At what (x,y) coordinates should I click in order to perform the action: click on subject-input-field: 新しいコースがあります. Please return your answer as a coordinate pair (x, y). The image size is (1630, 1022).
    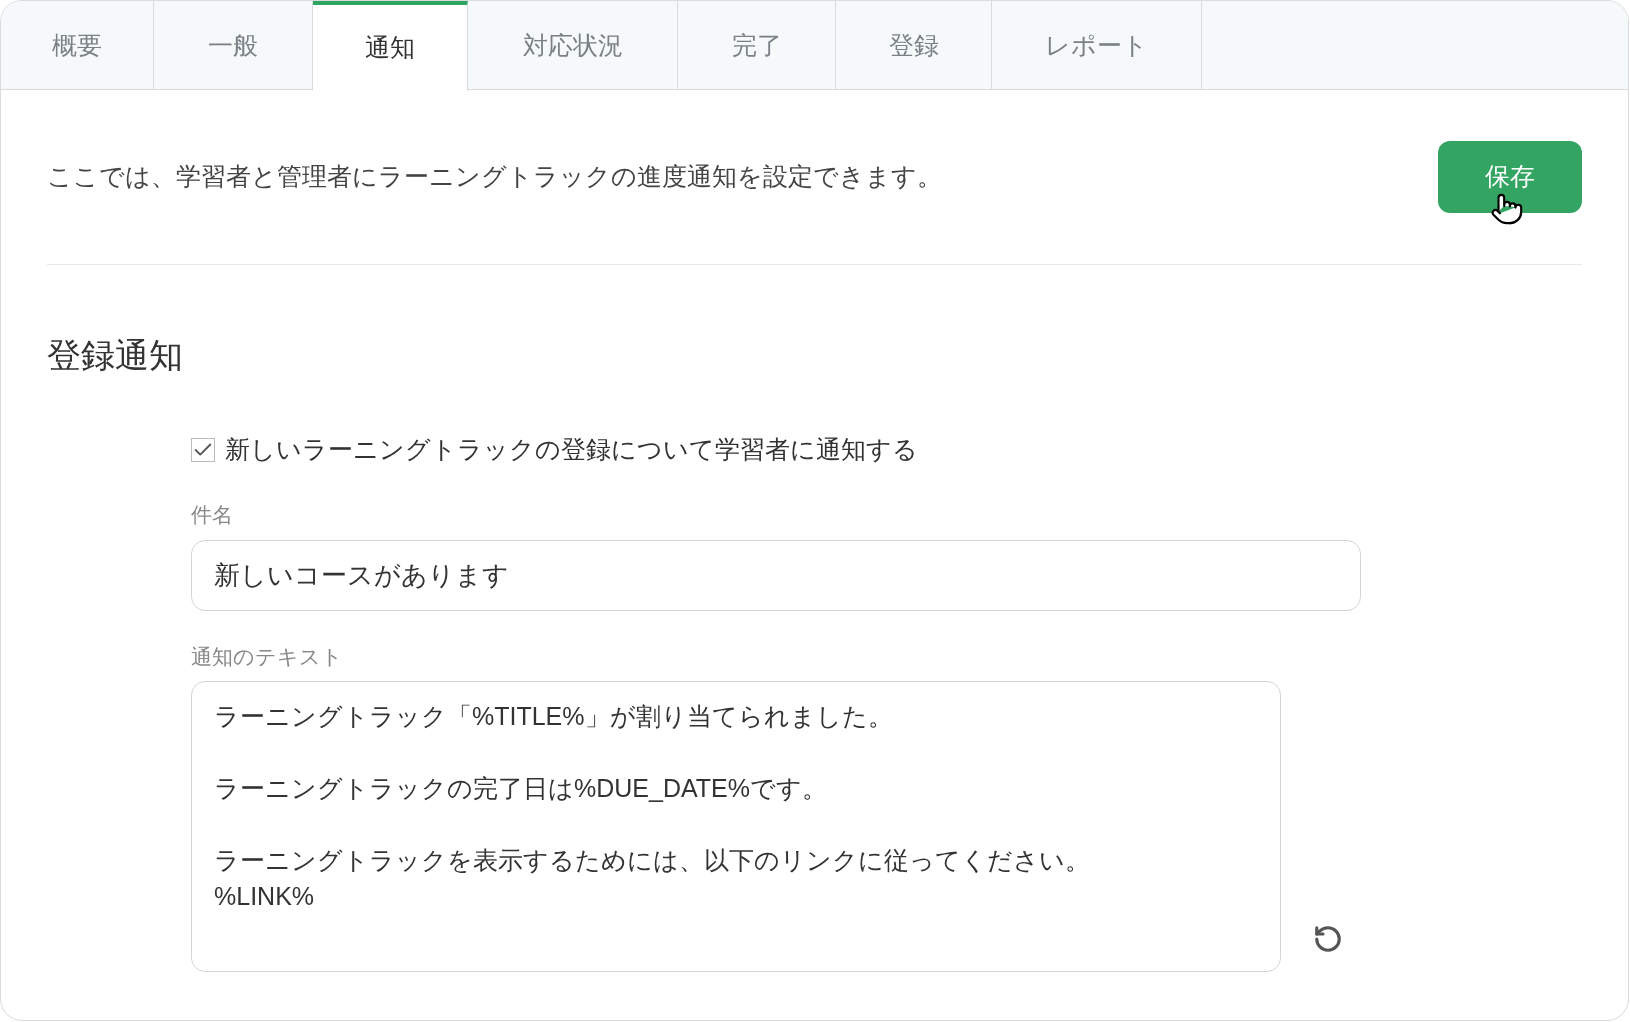
    Looking at the image, I should click on (776, 575).